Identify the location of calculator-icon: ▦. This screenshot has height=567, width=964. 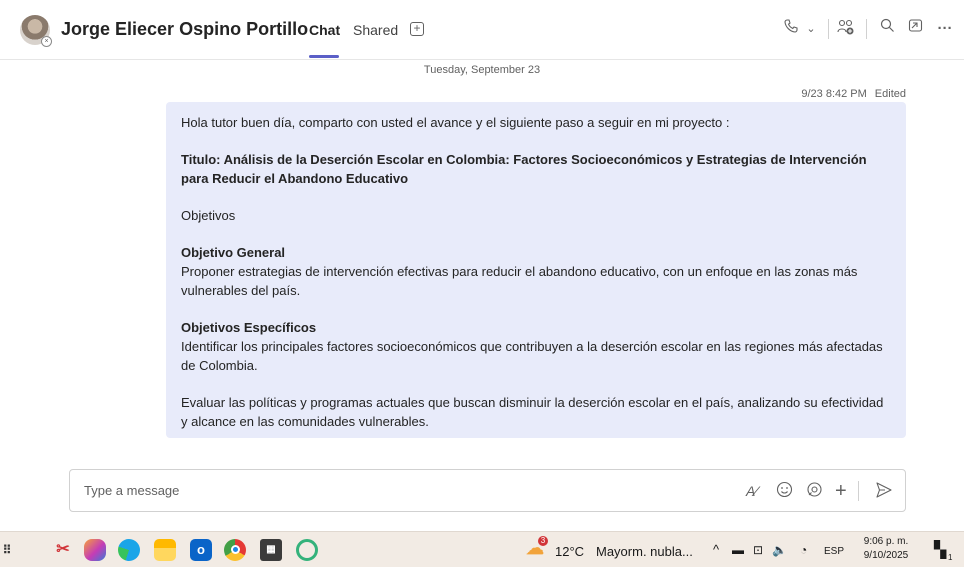
(271, 550).